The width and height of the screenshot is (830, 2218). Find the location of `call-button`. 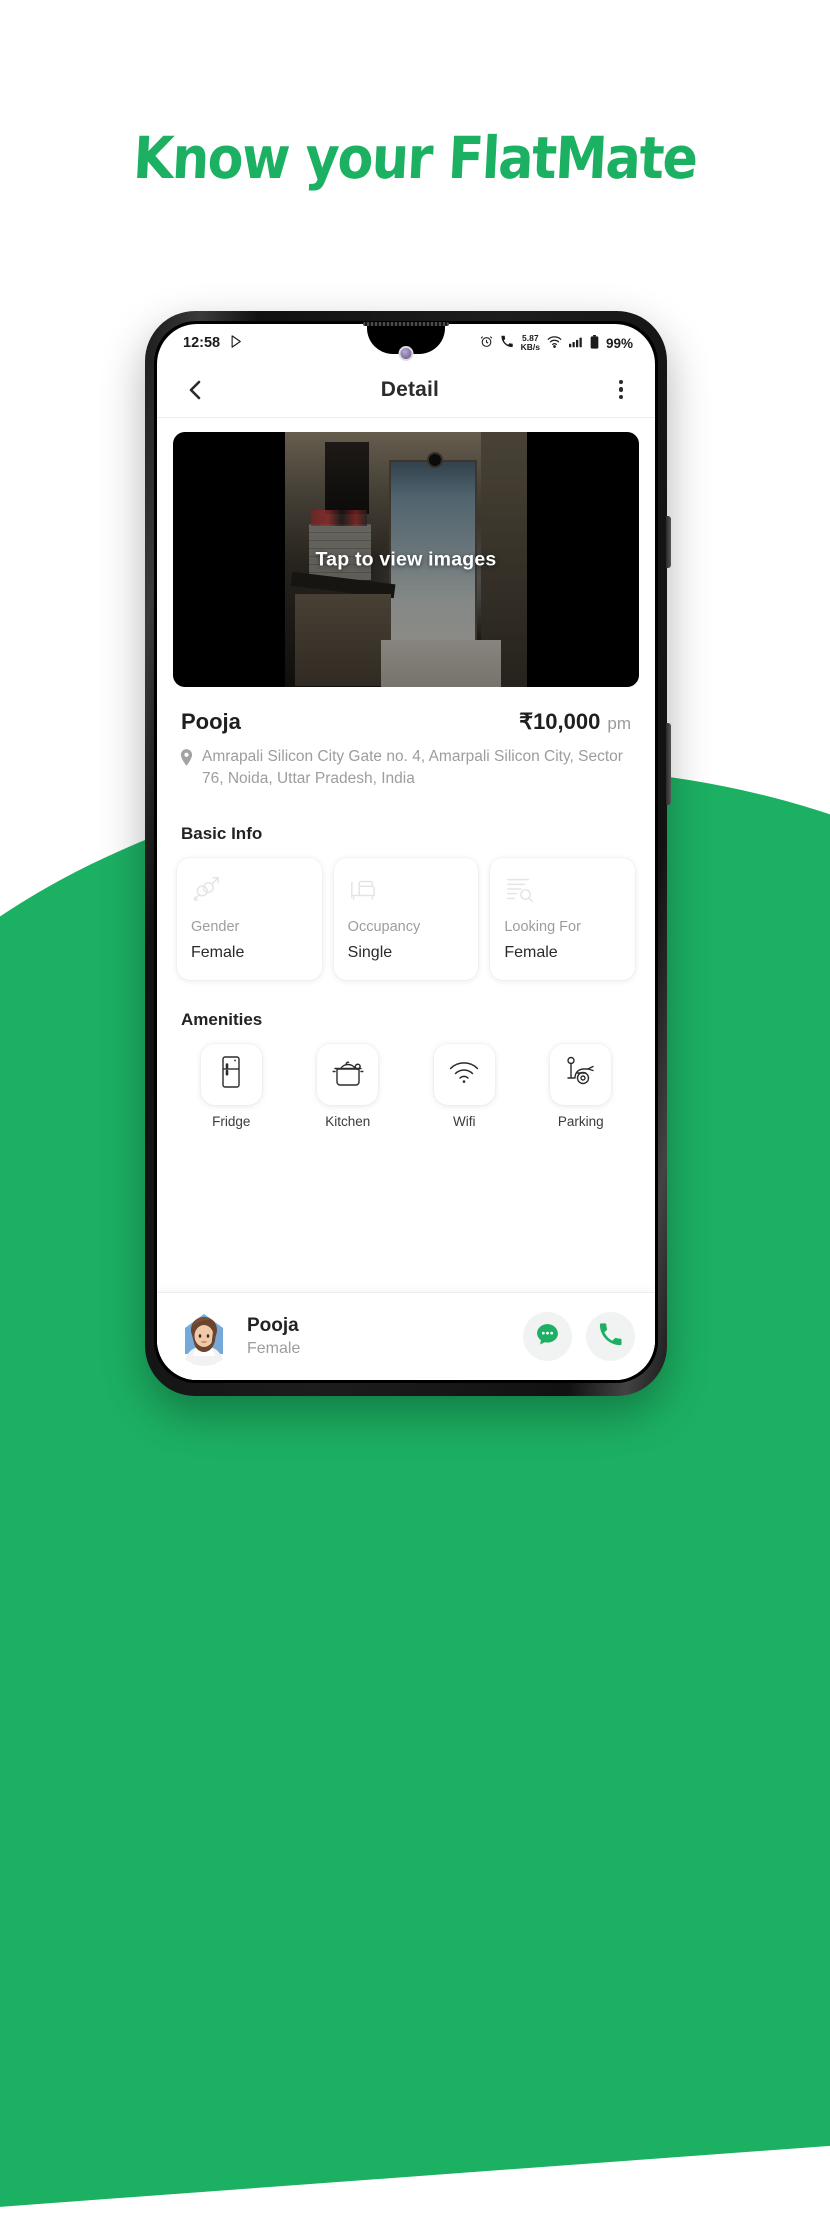

call-button is located at coordinates (610, 1336).